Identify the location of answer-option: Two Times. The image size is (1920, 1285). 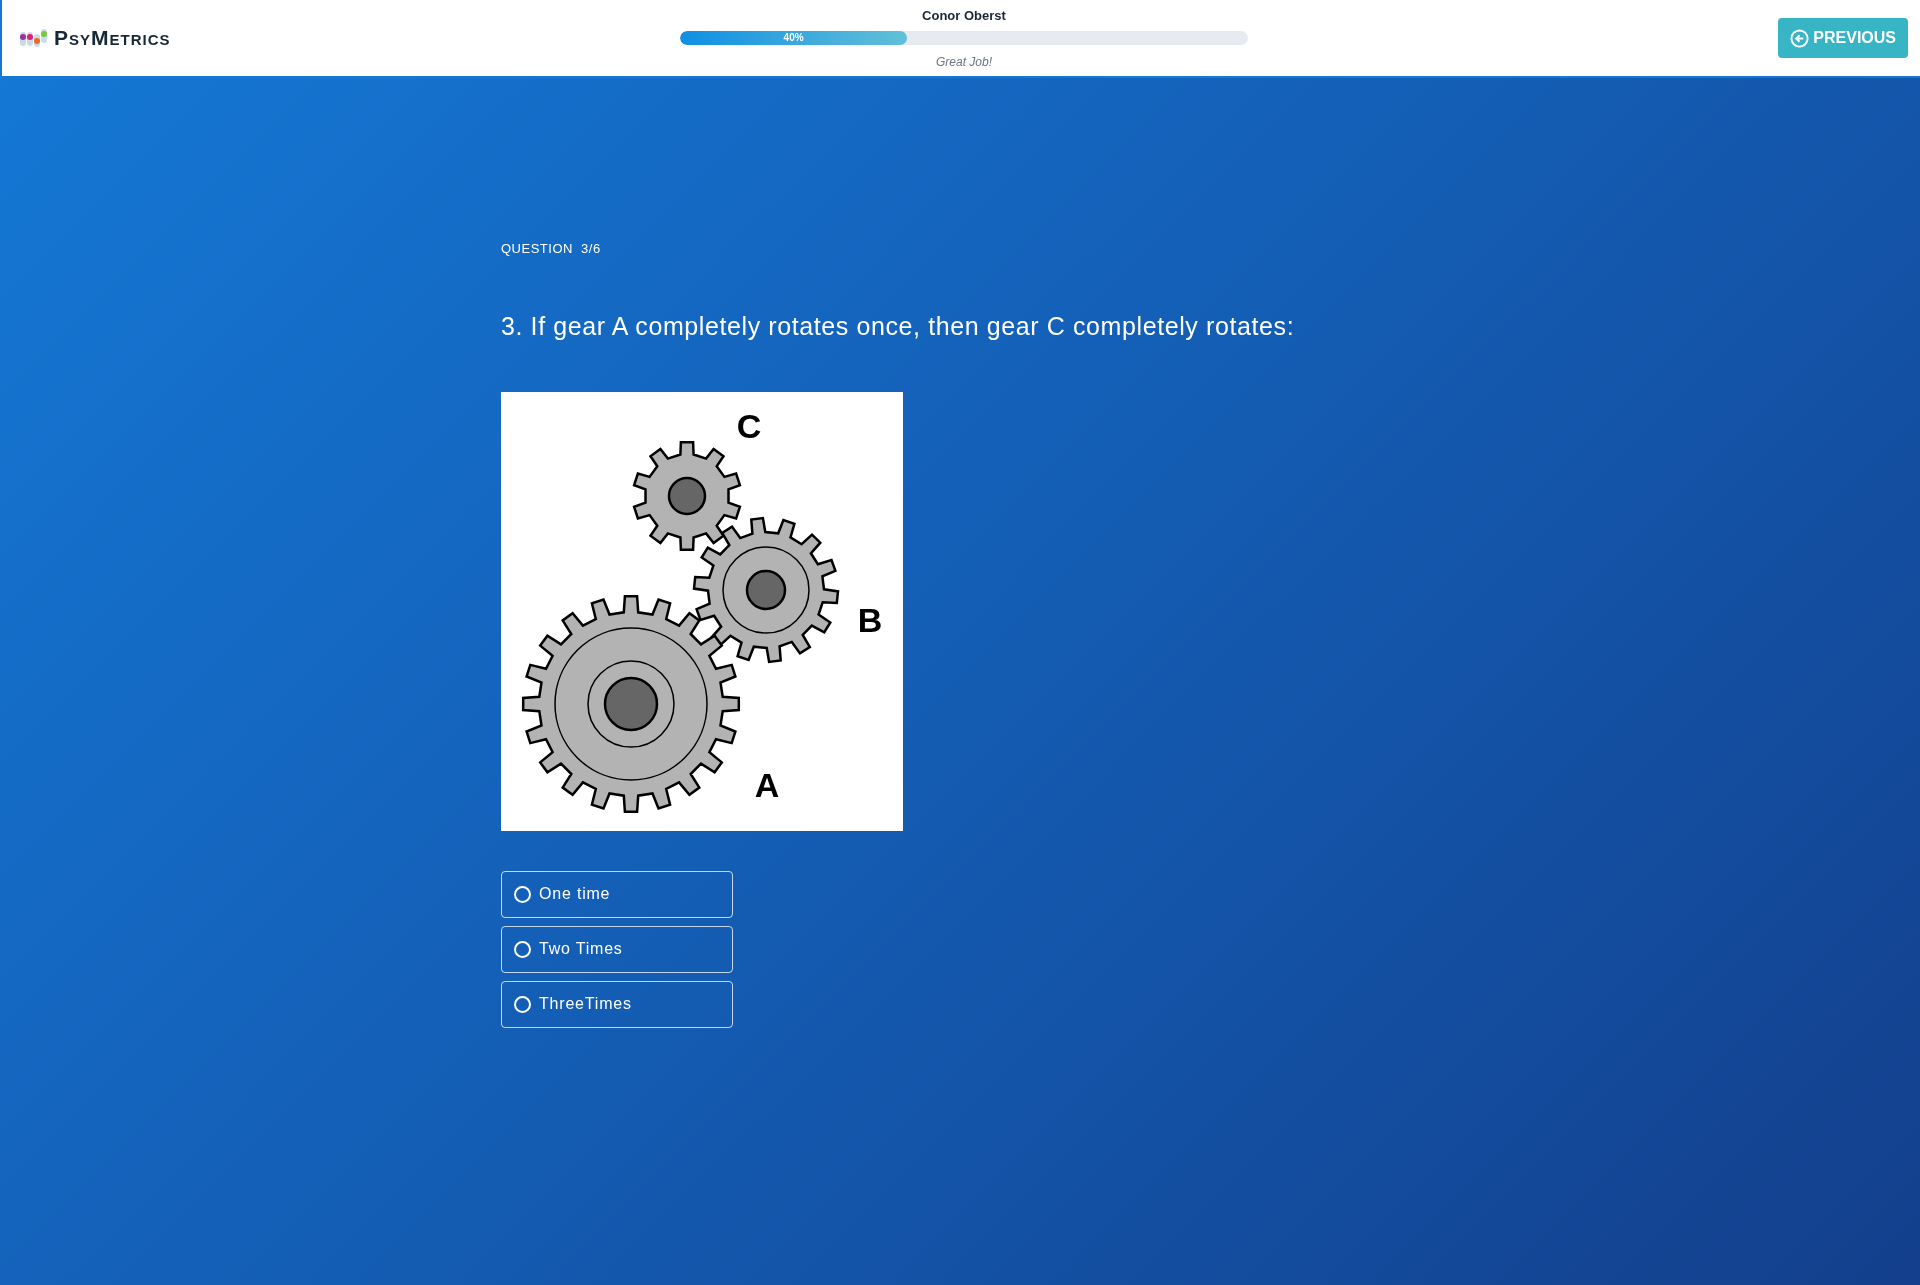
(617, 949).